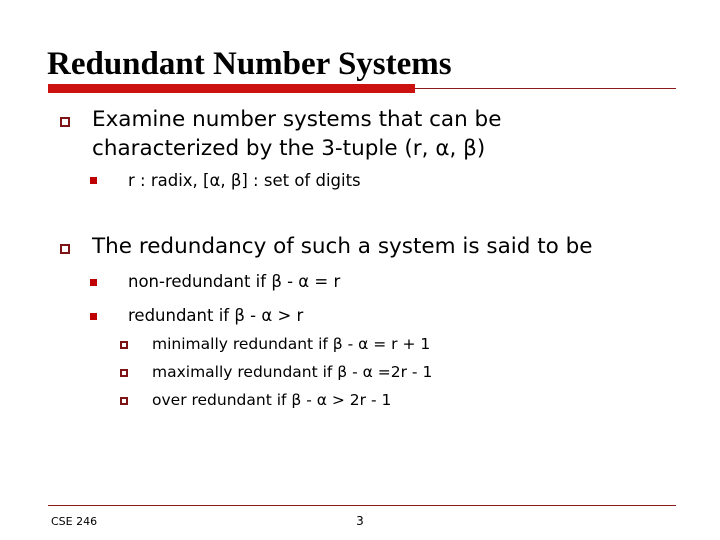  Describe the element at coordinates (244, 180) in the screenshot. I see `bullet-1-sub-1: r : radix, [α, β] : set of digits` at that location.